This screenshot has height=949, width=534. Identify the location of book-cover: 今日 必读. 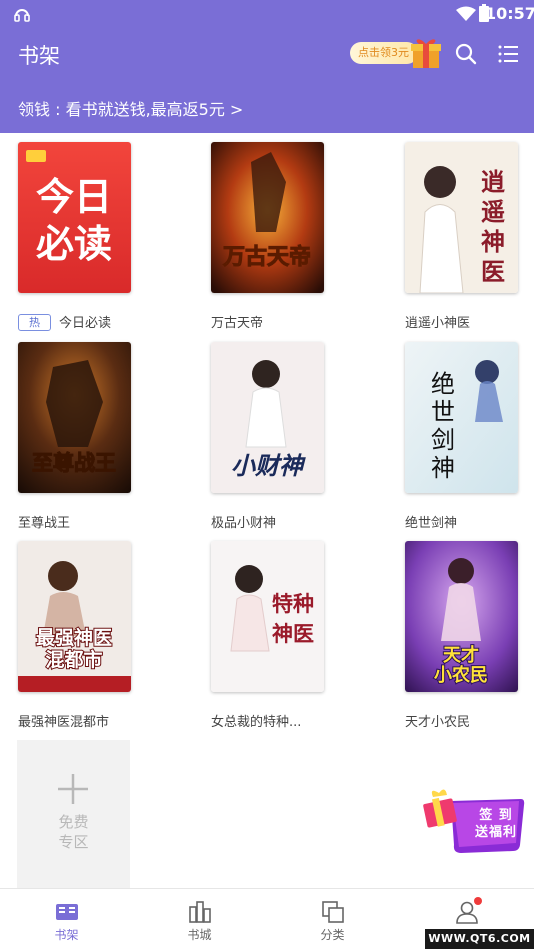
(74, 217).